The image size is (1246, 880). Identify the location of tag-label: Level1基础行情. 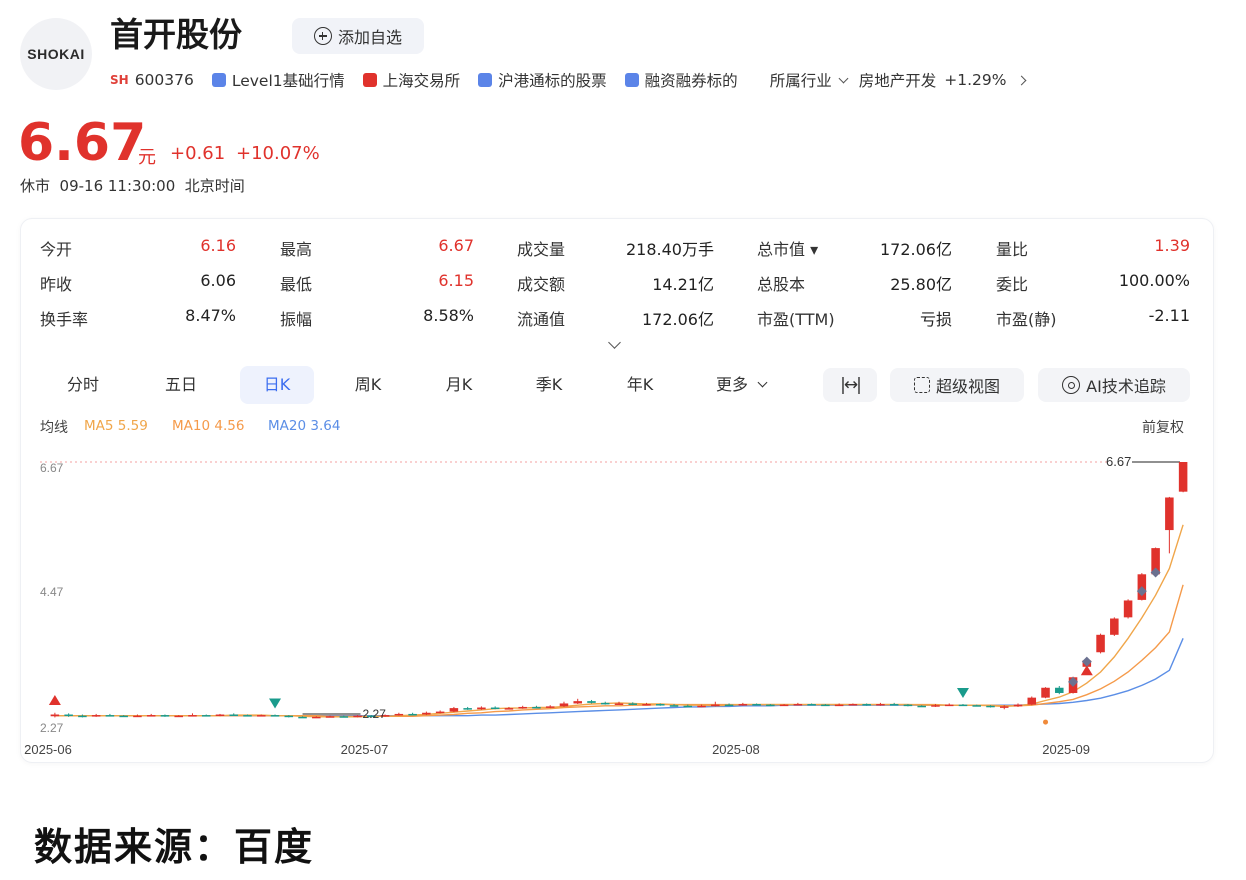
(288, 81).